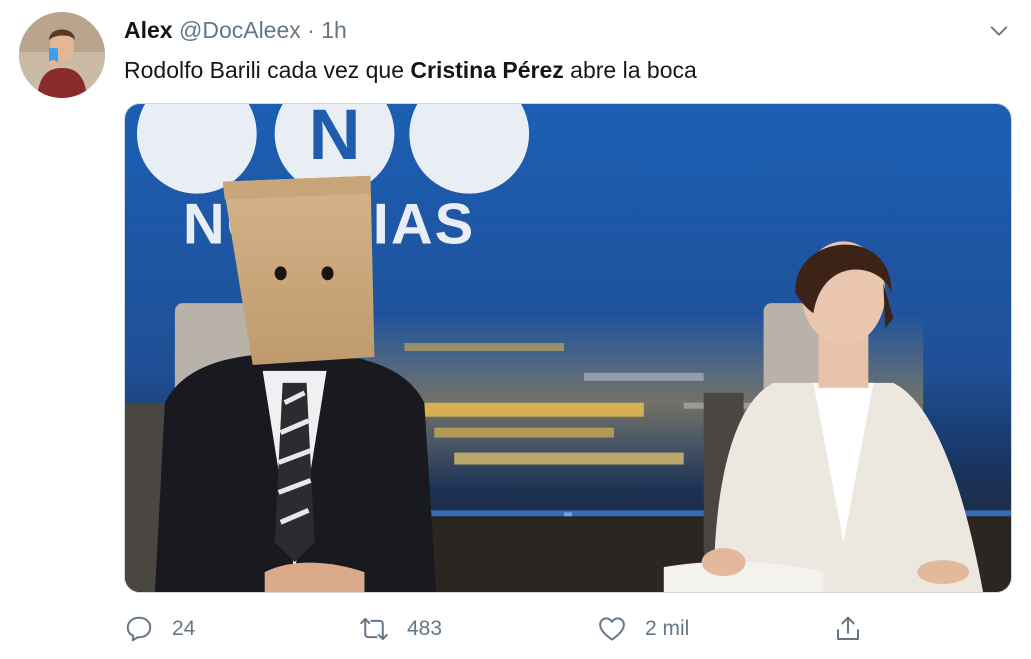  What do you see at coordinates (643, 629) in the screenshot?
I see `like-button: 2 mil` at bounding box center [643, 629].